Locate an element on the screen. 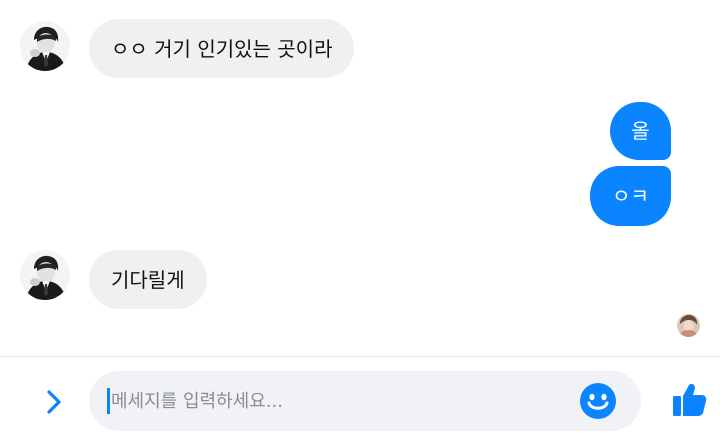 The image size is (720, 443). message-input is located at coordinates (341, 401).